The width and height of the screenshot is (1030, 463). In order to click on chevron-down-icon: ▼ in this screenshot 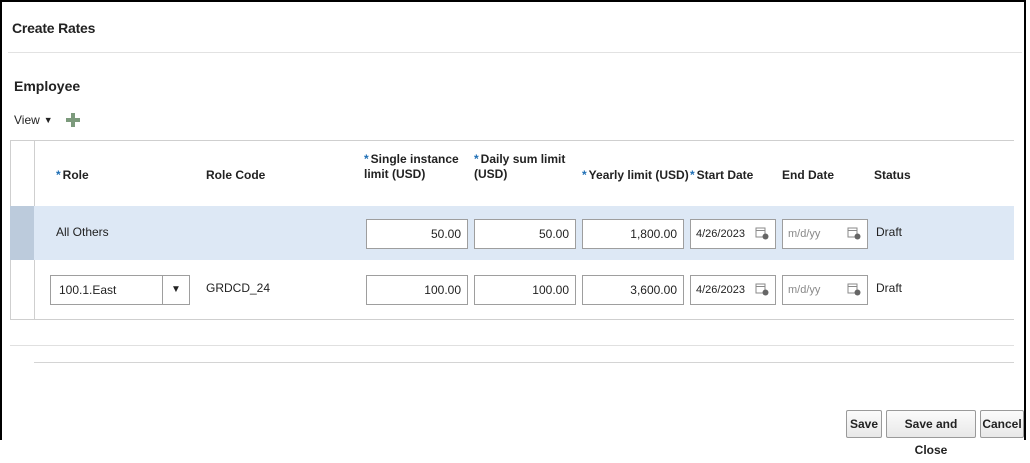, I will do `click(175, 290)`.